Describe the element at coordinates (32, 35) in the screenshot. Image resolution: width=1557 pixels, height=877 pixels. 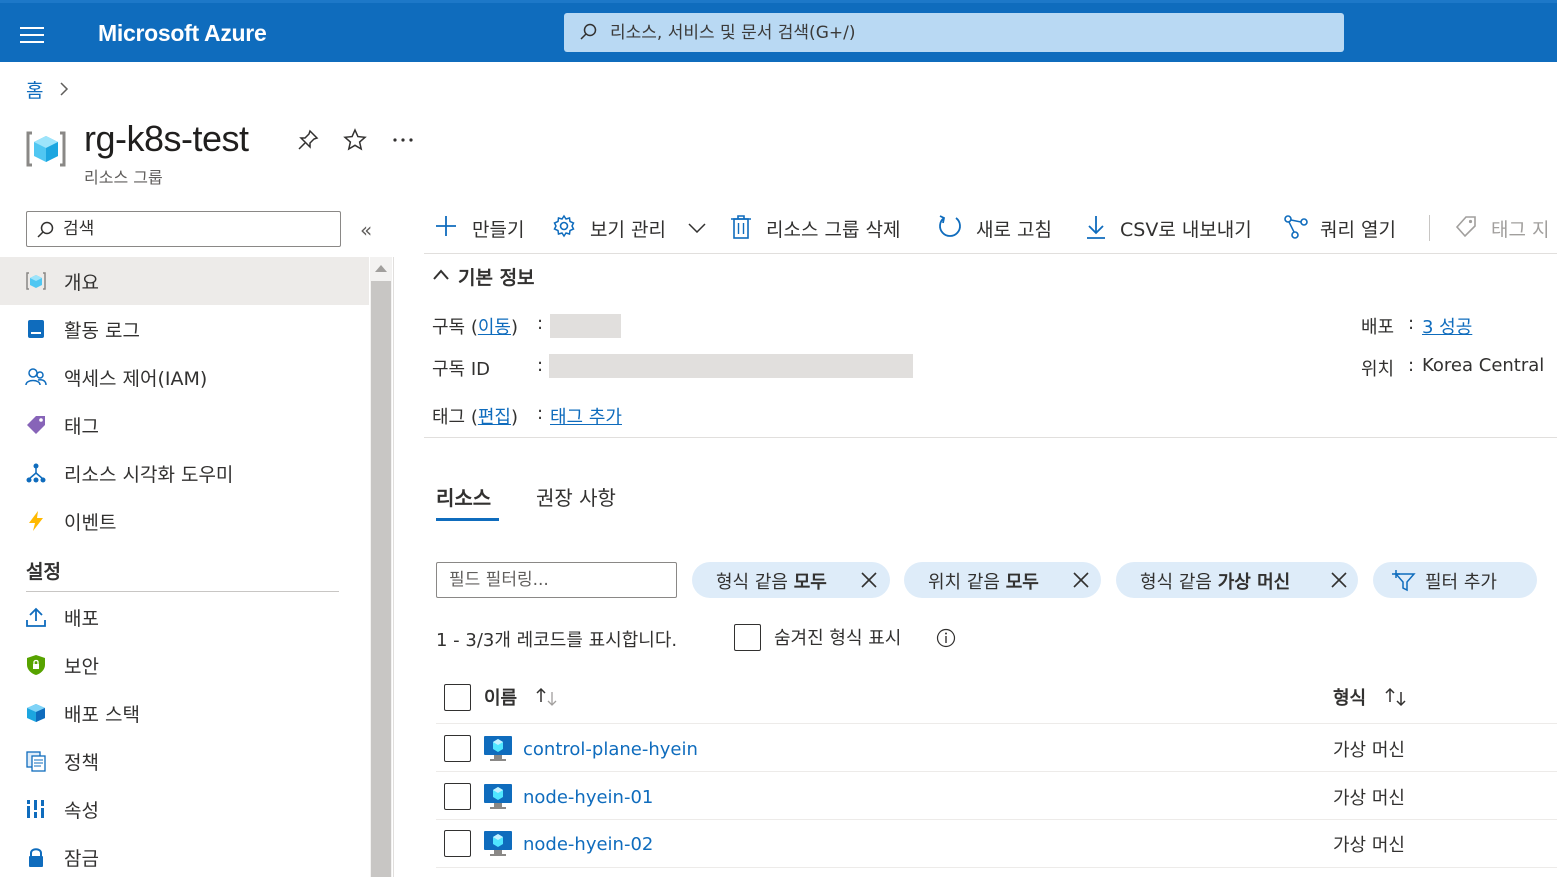
I see `hamburger-menu-icon` at that location.